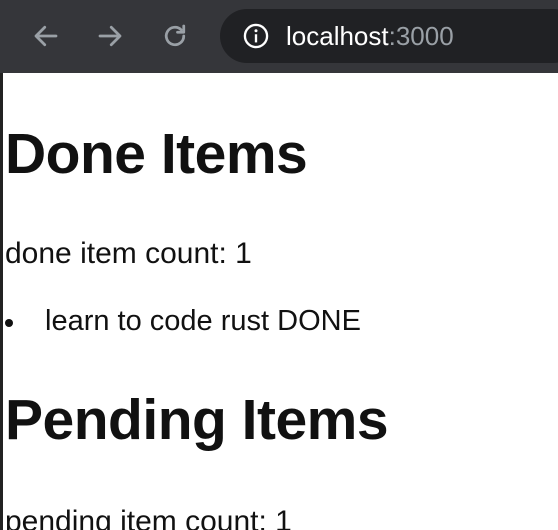 This screenshot has width=558, height=530. I want to click on bullet-icon, so click(9, 323).